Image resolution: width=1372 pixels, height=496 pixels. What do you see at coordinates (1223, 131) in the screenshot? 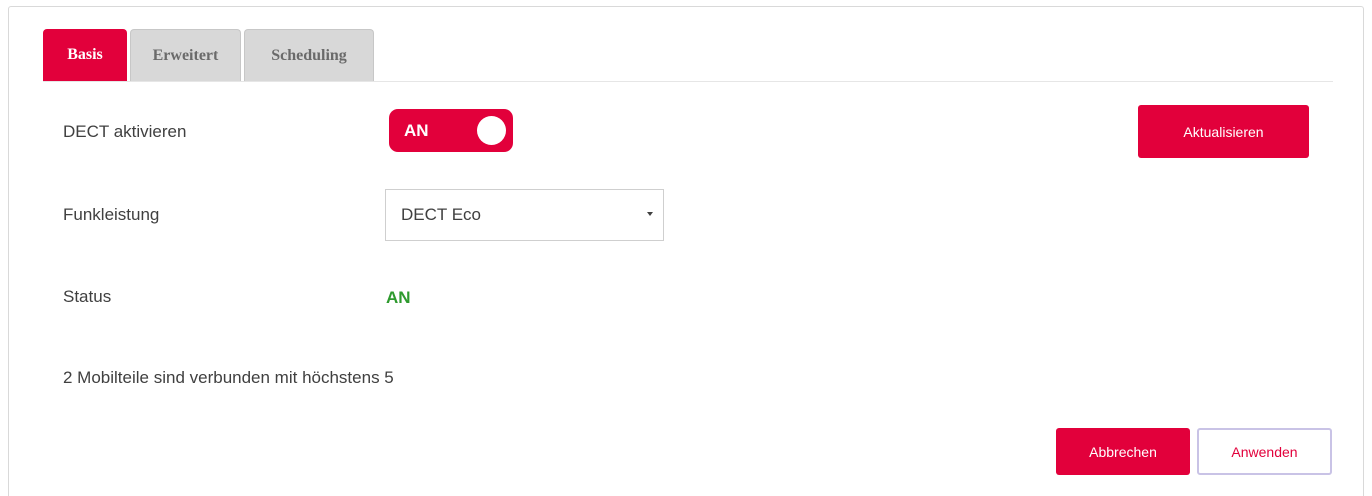
I see `refresh-button: Aktualisieren` at bounding box center [1223, 131].